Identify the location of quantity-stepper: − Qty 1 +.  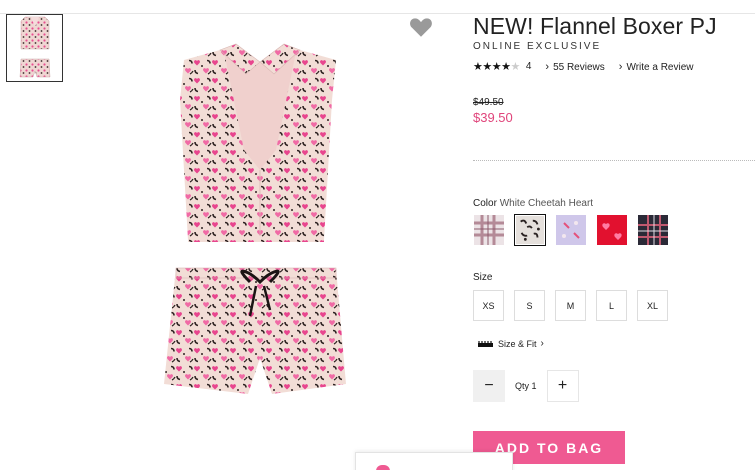
(526, 386).